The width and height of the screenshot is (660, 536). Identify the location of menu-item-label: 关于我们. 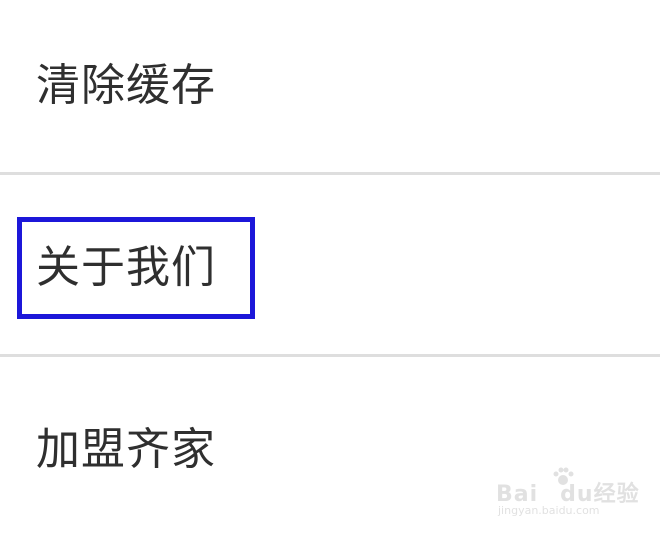
(126, 267).